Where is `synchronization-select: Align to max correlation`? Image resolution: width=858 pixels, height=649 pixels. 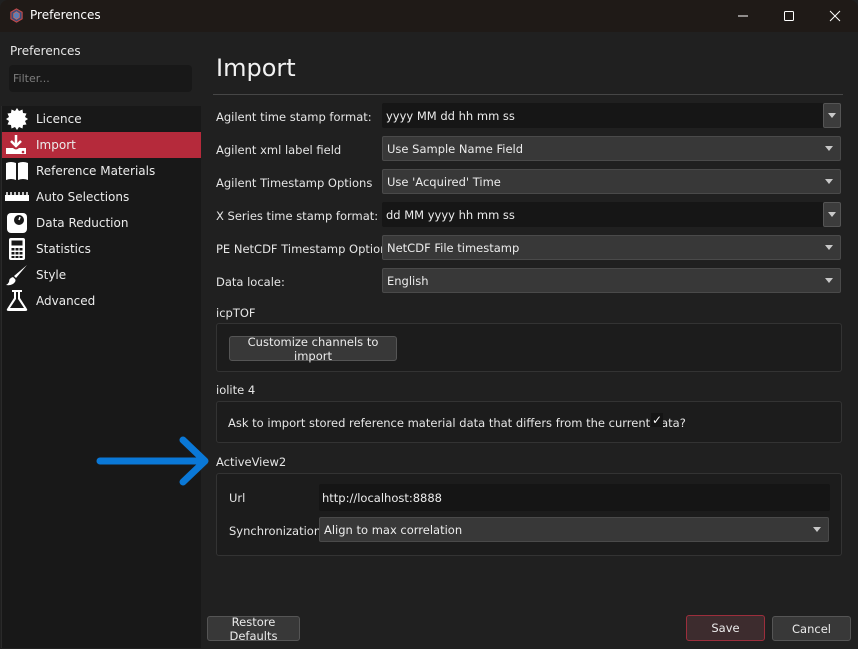
synchronization-select: Align to max correlation is located at coordinates (574, 529).